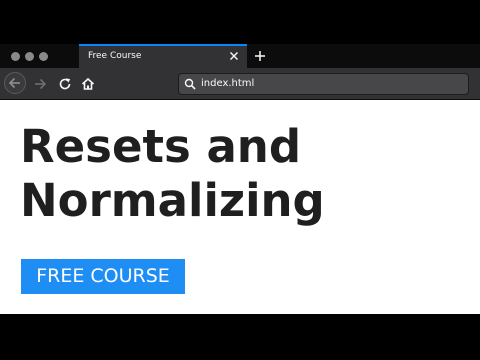 This screenshot has width=480, height=360. What do you see at coordinates (163, 56) in the screenshot?
I see `tab-free-course: Free Course` at bounding box center [163, 56].